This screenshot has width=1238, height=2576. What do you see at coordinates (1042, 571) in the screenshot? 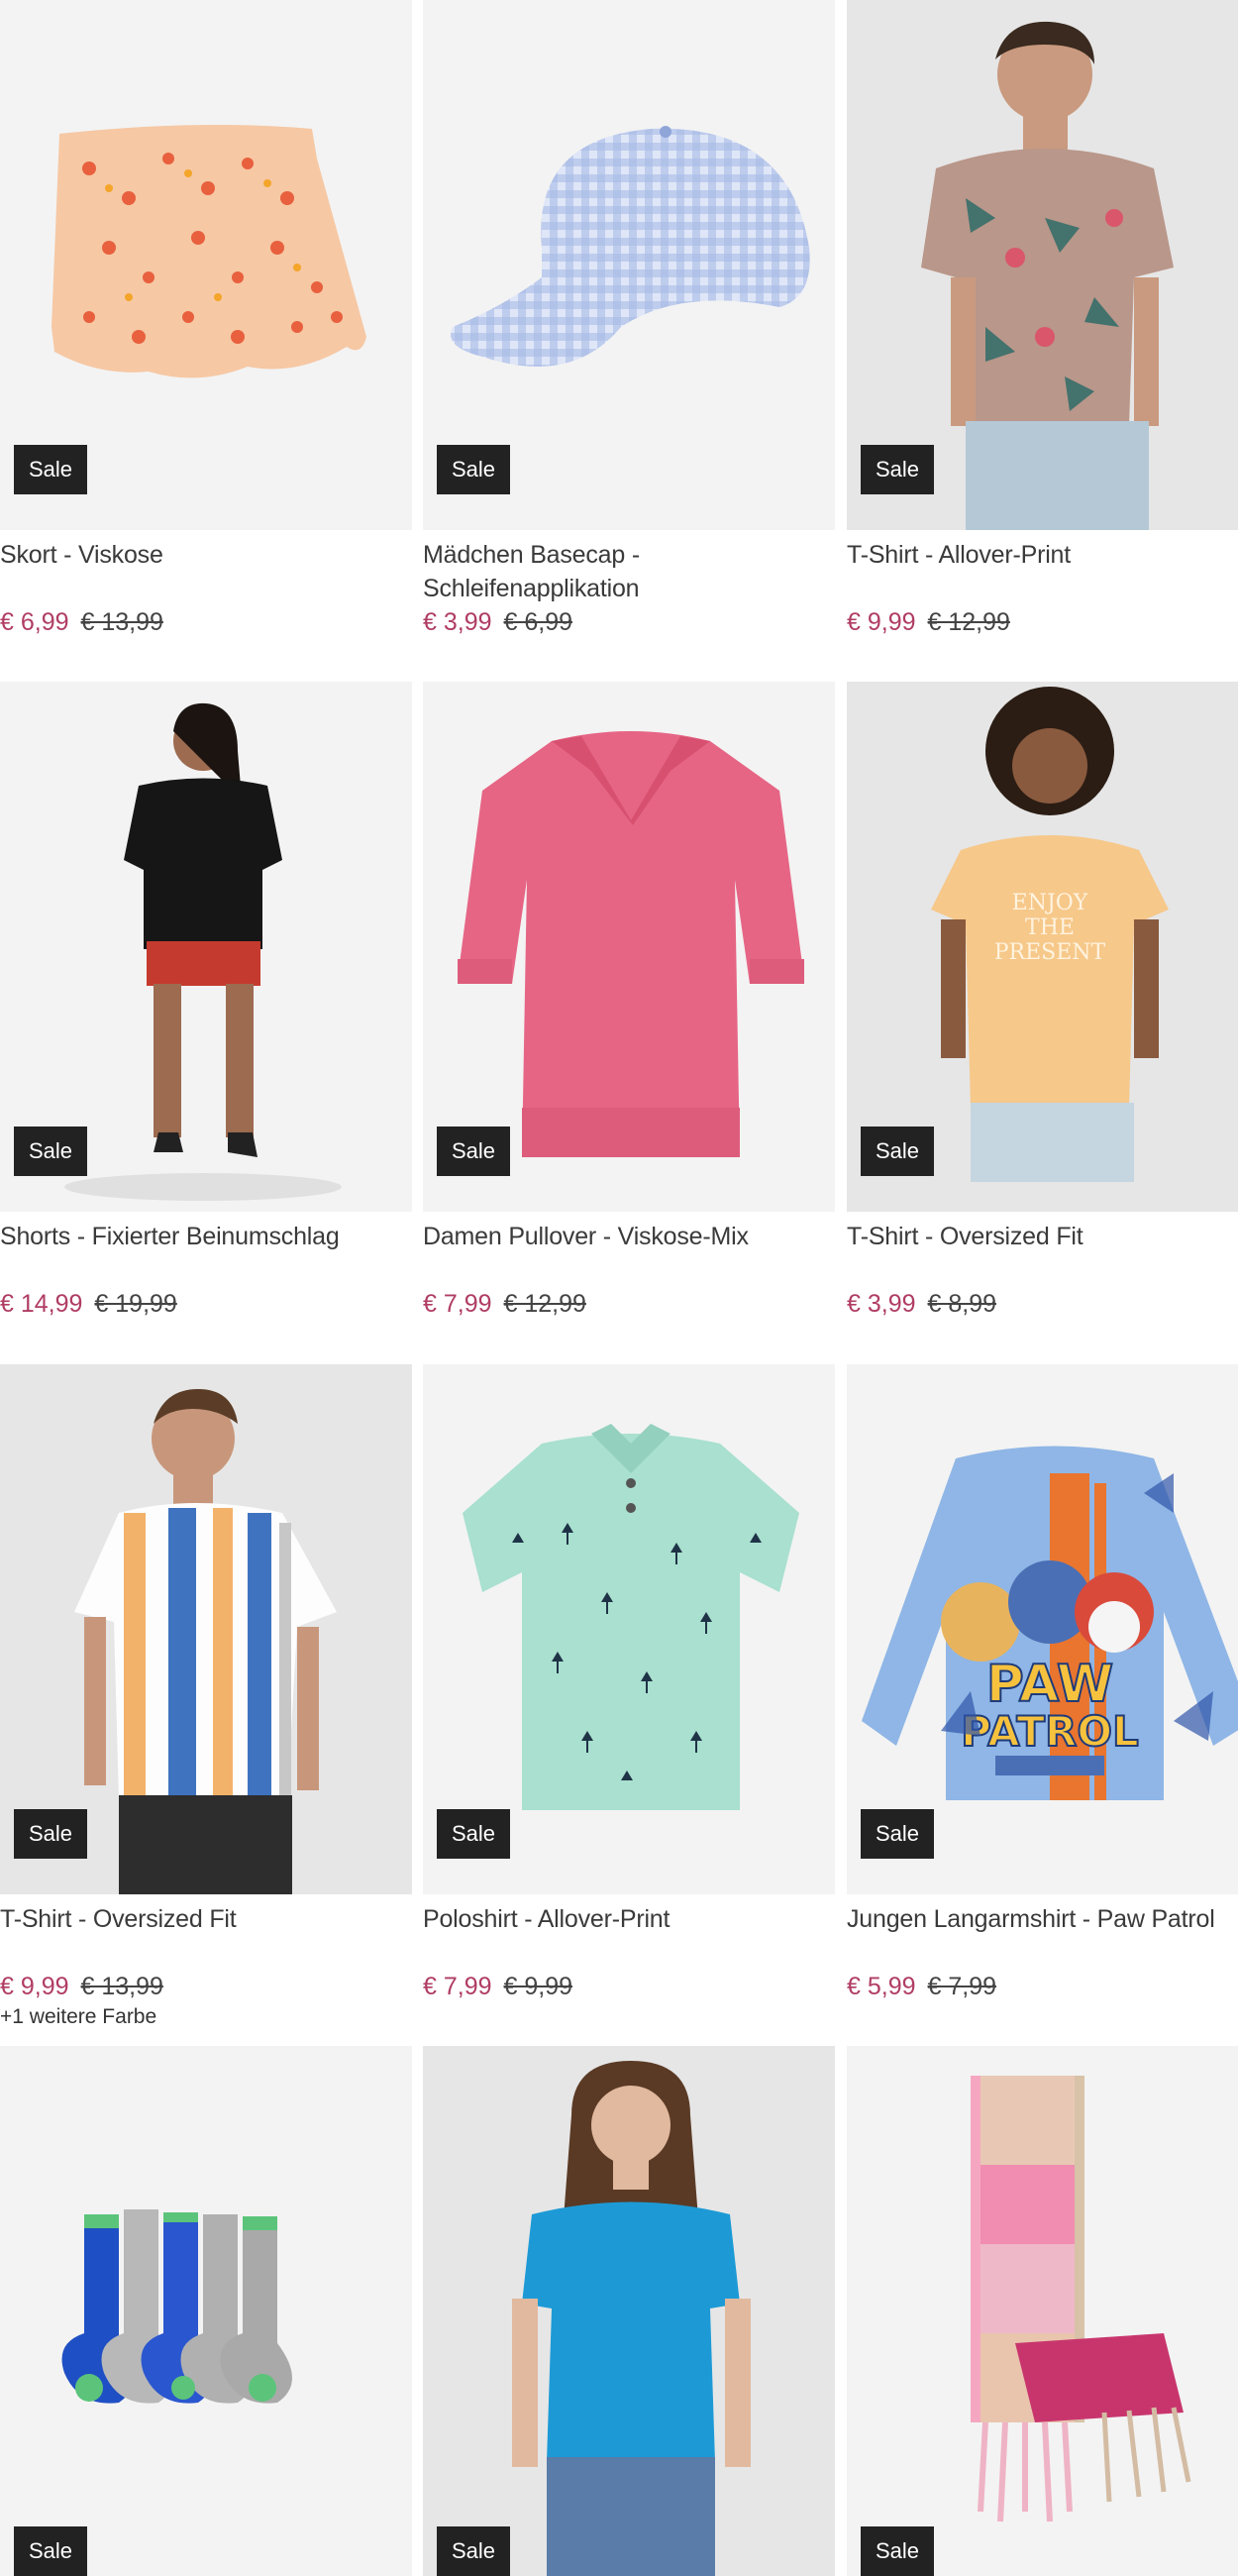
I see `product-name: T-Shirt - Allover-Print` at bounding box center [1042, 571].